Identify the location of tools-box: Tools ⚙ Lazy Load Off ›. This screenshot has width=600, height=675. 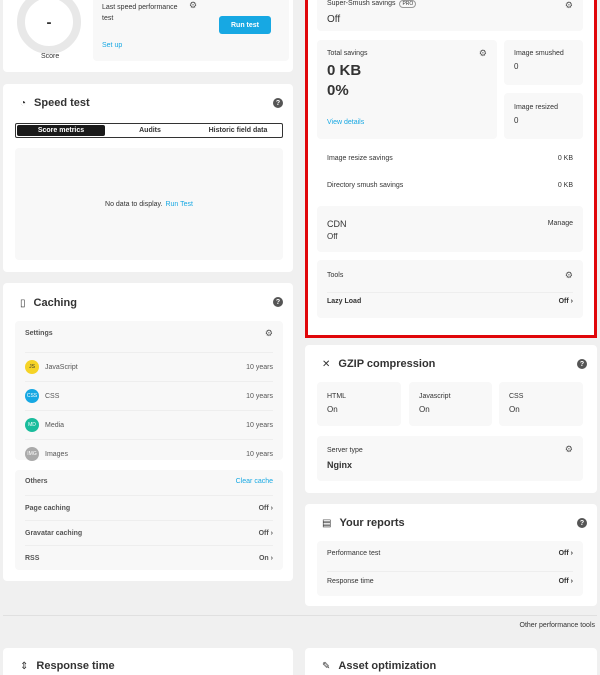
(450, 289).